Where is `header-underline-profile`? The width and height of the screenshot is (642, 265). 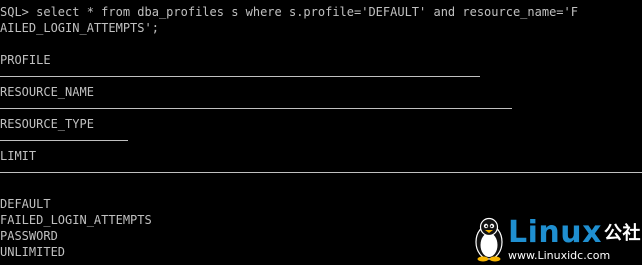
header-underline-profile is located at coordinates (240, 76).